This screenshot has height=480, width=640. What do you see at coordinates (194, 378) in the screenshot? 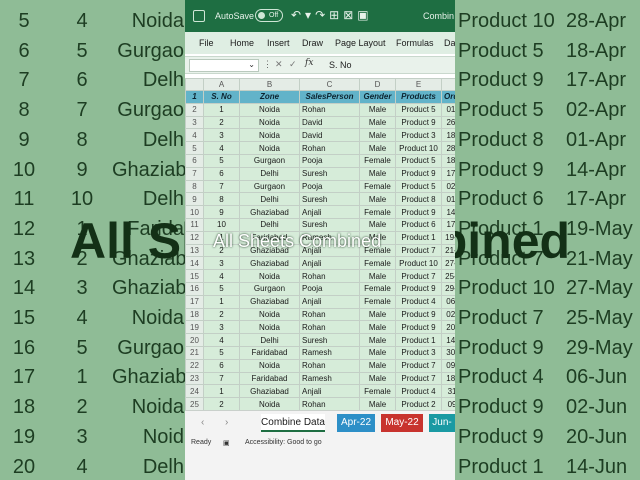
I see `row-number: 23` at bounding box center [194, 378].